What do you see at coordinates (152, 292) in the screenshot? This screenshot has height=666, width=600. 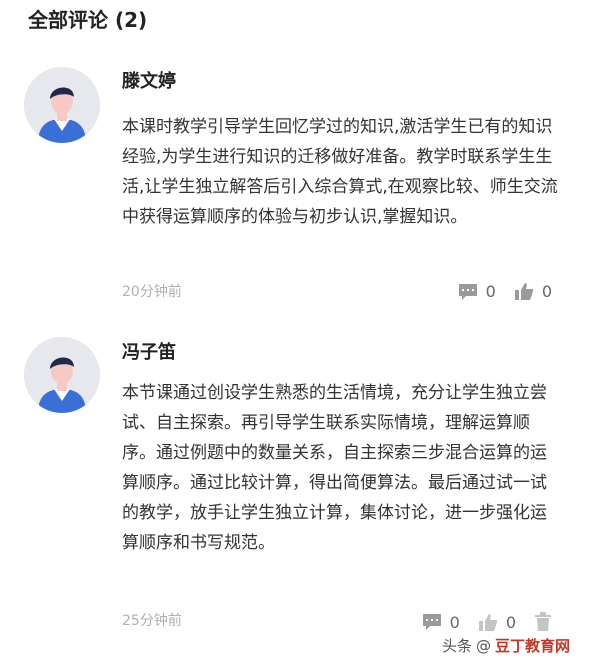 I see `comment-timestamp: 20分钟前` at bounding box center [152, 292].